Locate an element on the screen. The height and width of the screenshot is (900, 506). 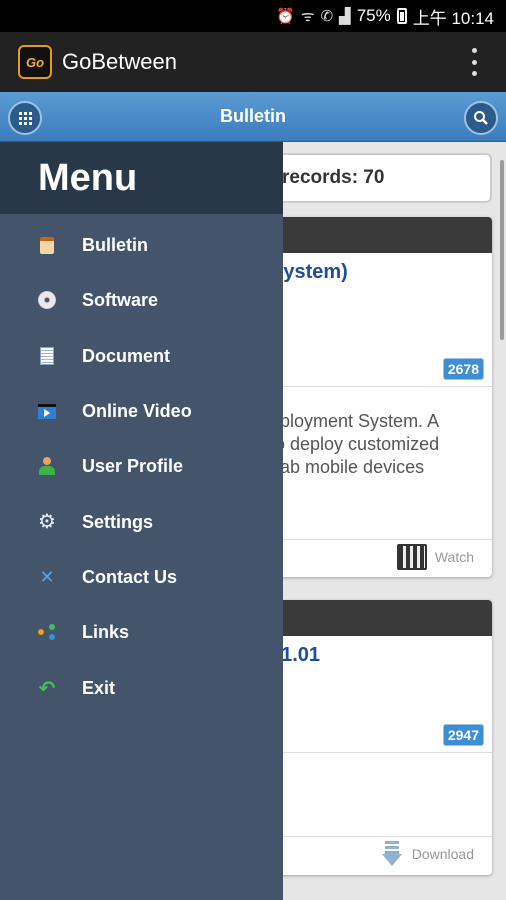
page-header: Bulletin is located at coordinates (253, 117).